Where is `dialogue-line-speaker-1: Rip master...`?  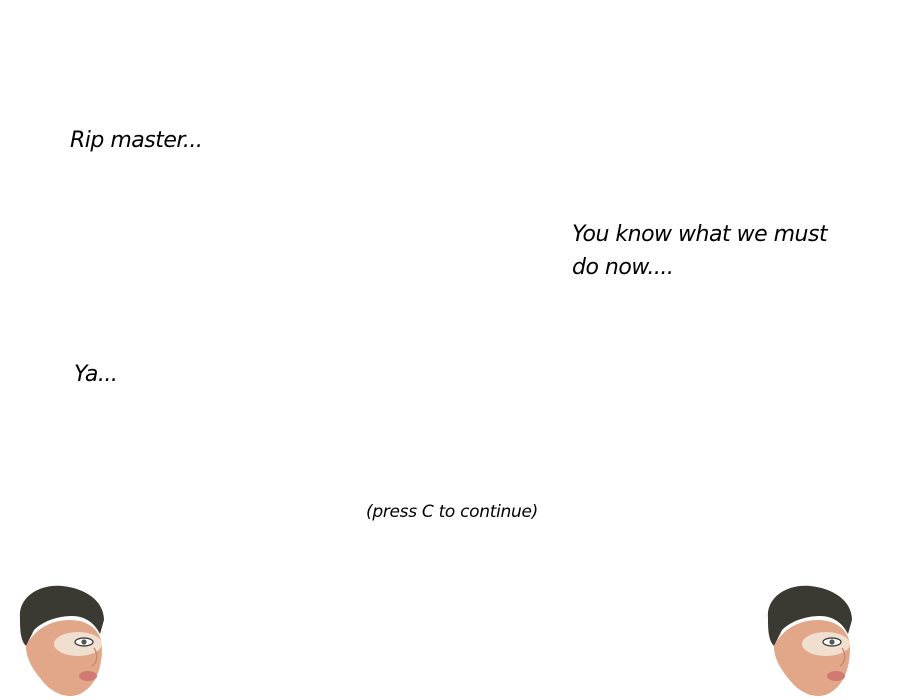
dialogue-line-speaker-1: Rip master... is located at coordinates (136, 140).